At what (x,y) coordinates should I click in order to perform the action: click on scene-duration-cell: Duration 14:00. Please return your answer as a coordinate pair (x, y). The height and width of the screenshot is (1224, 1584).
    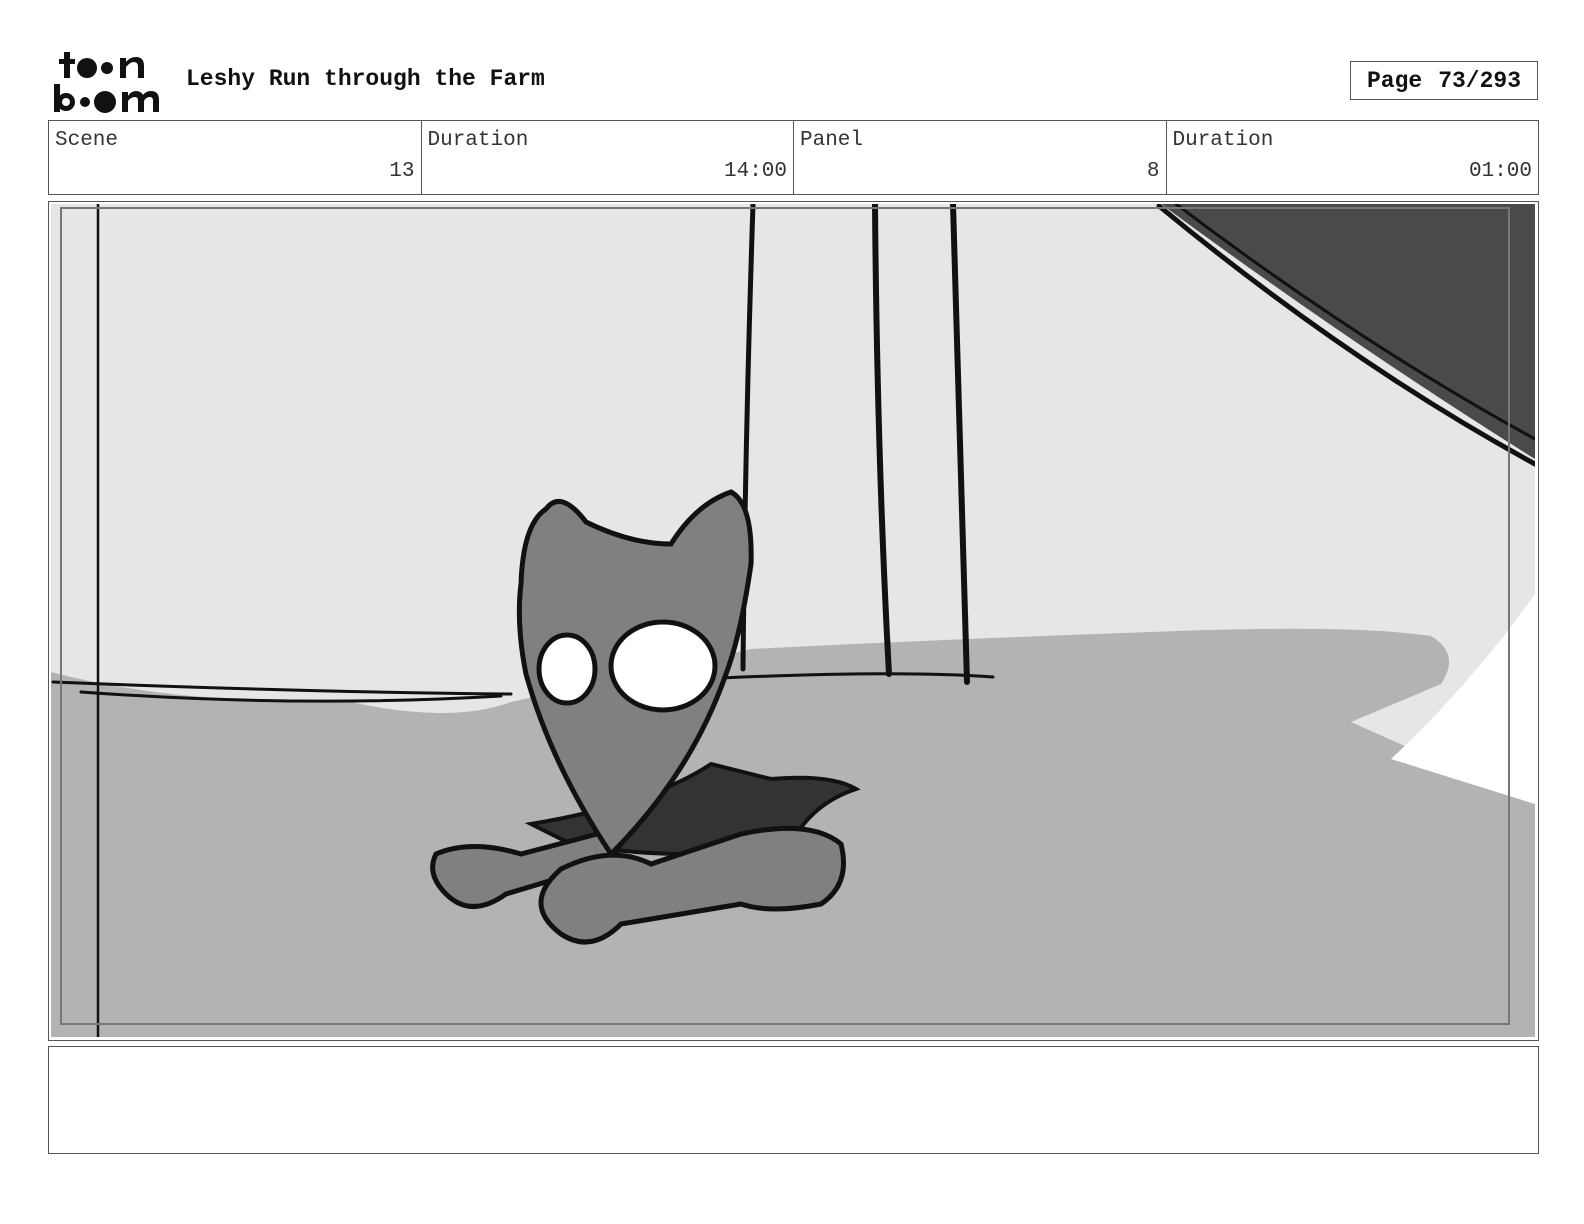
    Looking at the image, I should click on (608, 157).